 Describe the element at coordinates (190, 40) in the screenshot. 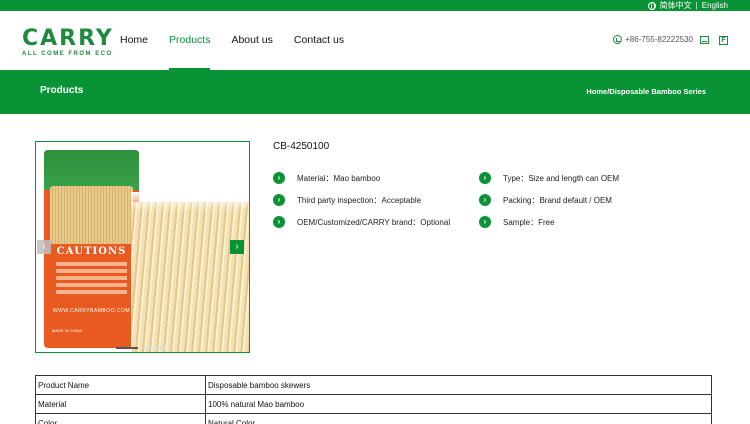

I see `nav-products: Products` at that location.